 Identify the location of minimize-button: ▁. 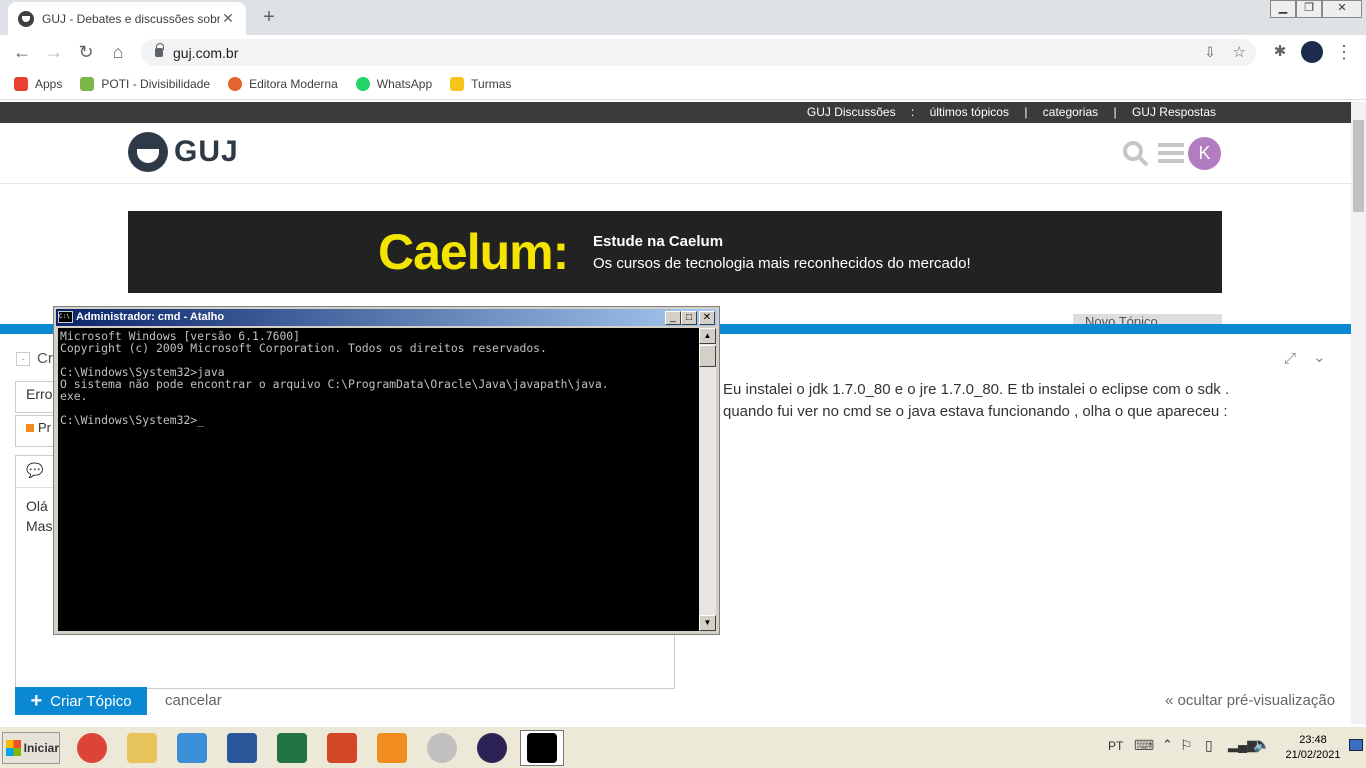
(1283, 9).